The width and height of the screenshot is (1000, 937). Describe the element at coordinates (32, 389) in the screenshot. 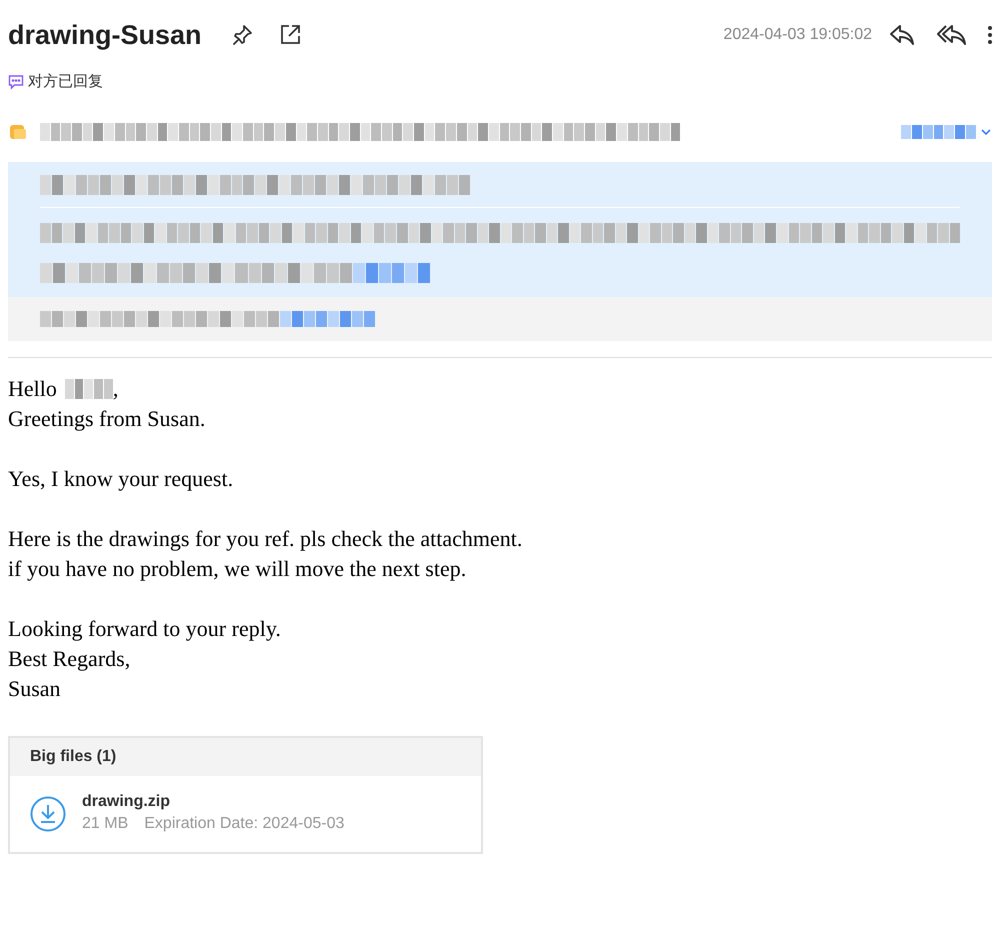

I see `greeting-text: Hello` at that location.